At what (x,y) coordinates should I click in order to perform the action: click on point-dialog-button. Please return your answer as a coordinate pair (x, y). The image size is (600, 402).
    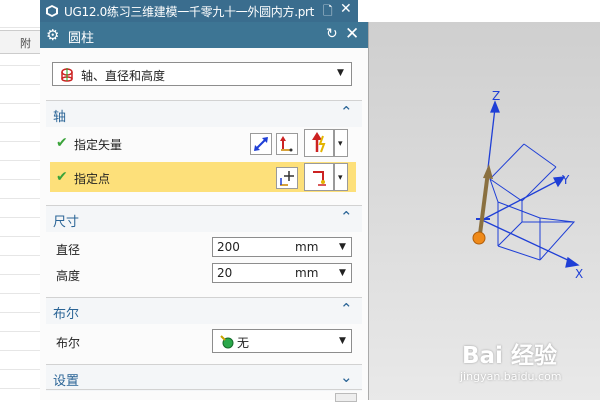
    Looking at the image, I should click on (287, 178).